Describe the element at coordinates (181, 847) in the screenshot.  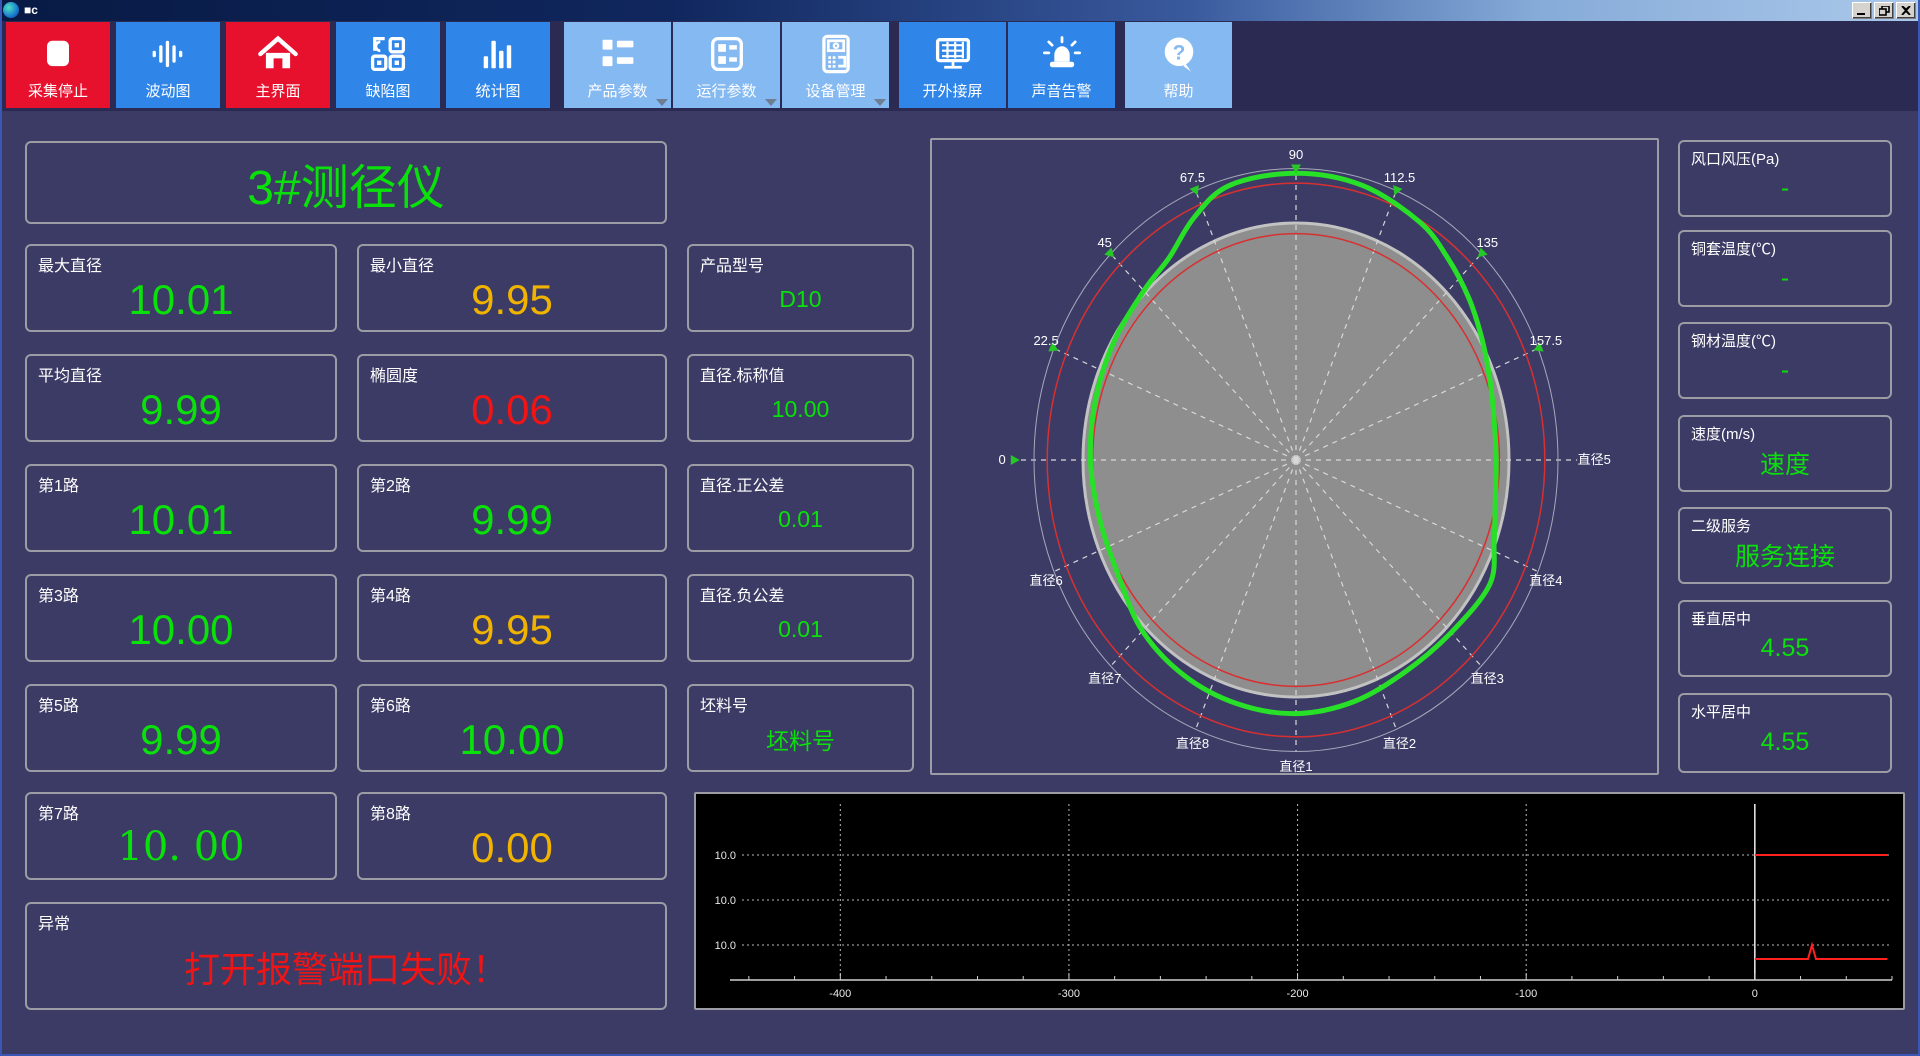
I see `metric-value: 10. 00` at that location.